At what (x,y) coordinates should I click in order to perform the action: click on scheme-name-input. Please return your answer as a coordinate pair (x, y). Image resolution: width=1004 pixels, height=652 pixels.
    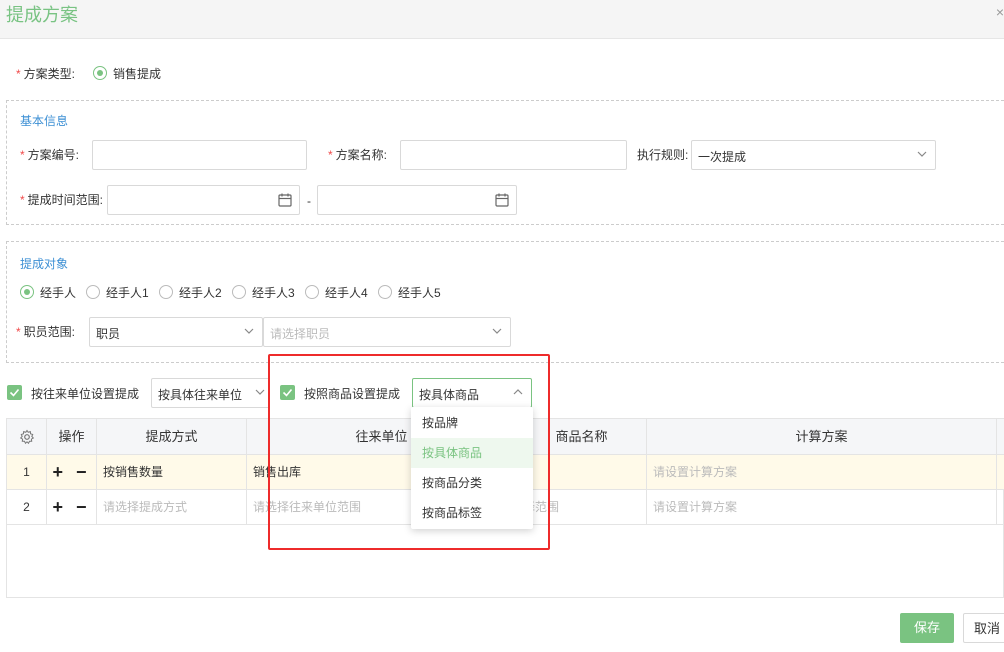
    Looking at the image, I should click on (513, 155).